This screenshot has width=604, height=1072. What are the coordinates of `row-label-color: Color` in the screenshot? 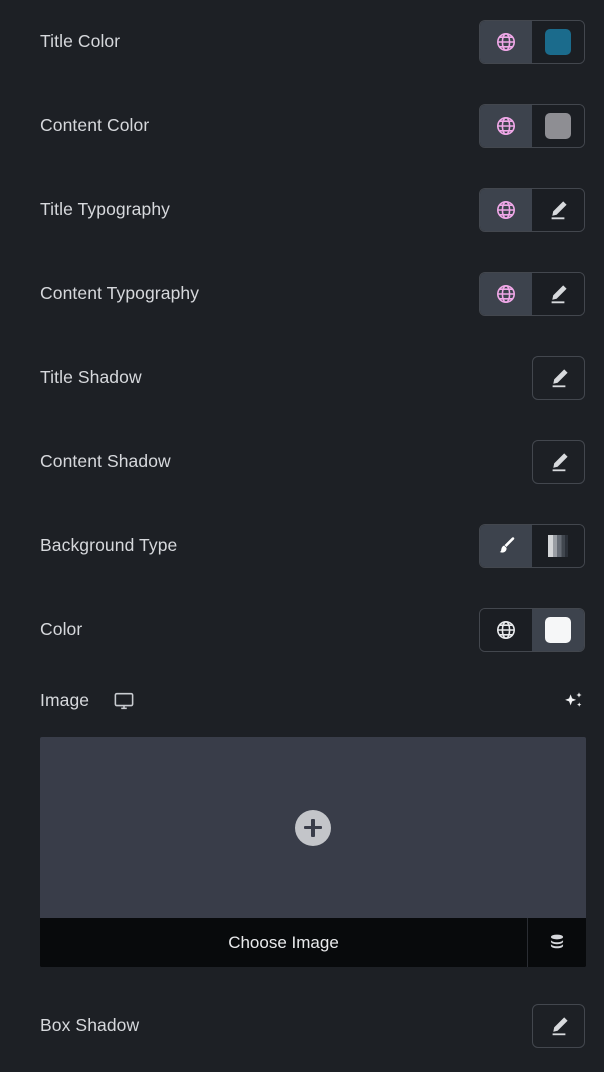 It's located at (61, 629).